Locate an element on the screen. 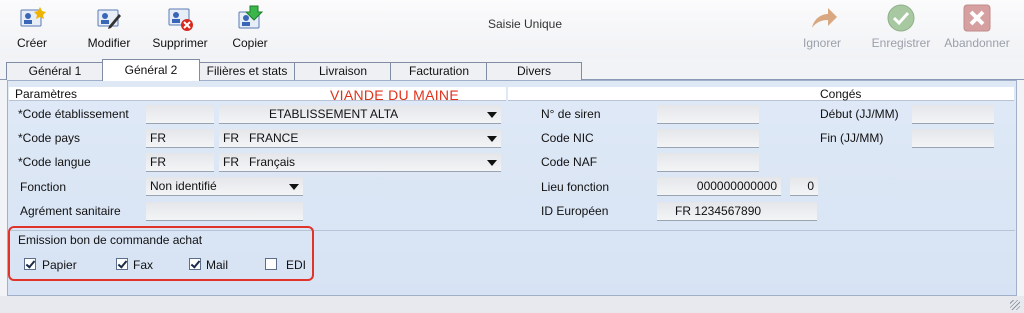 The height and width of the screenshot is (313, 1024). tab-divers: Divers is located at coordinates (534, 71).